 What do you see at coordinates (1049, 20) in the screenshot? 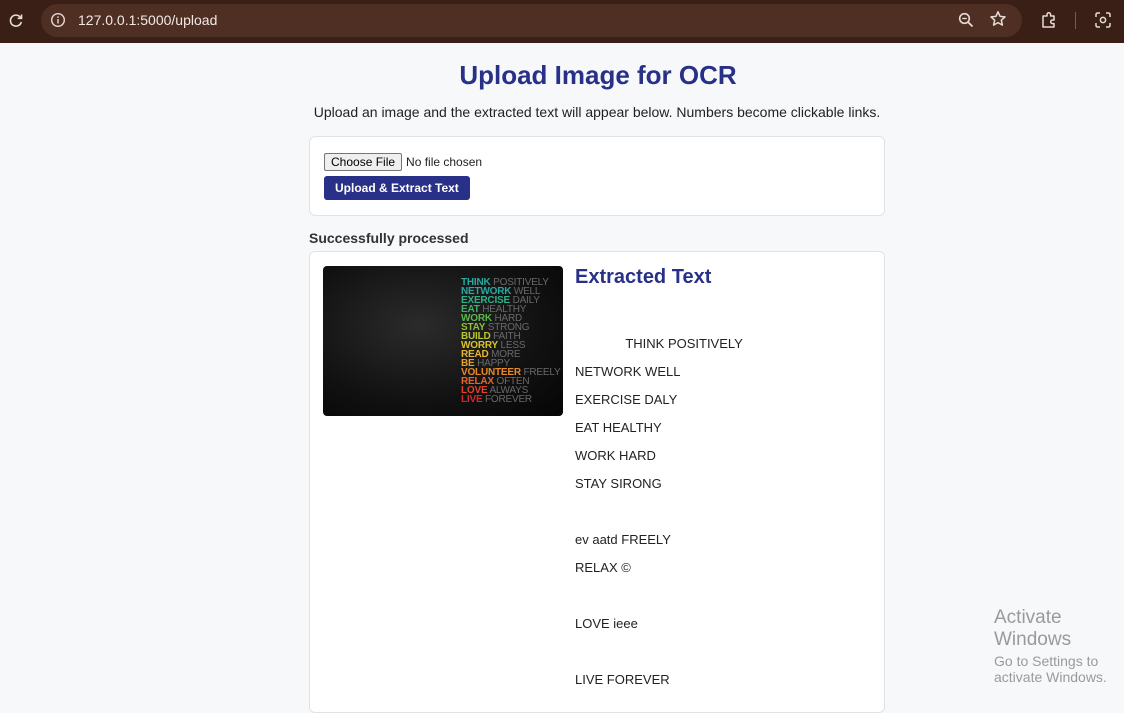
I see `extensions-icon` at bounding box center [1049, 20].